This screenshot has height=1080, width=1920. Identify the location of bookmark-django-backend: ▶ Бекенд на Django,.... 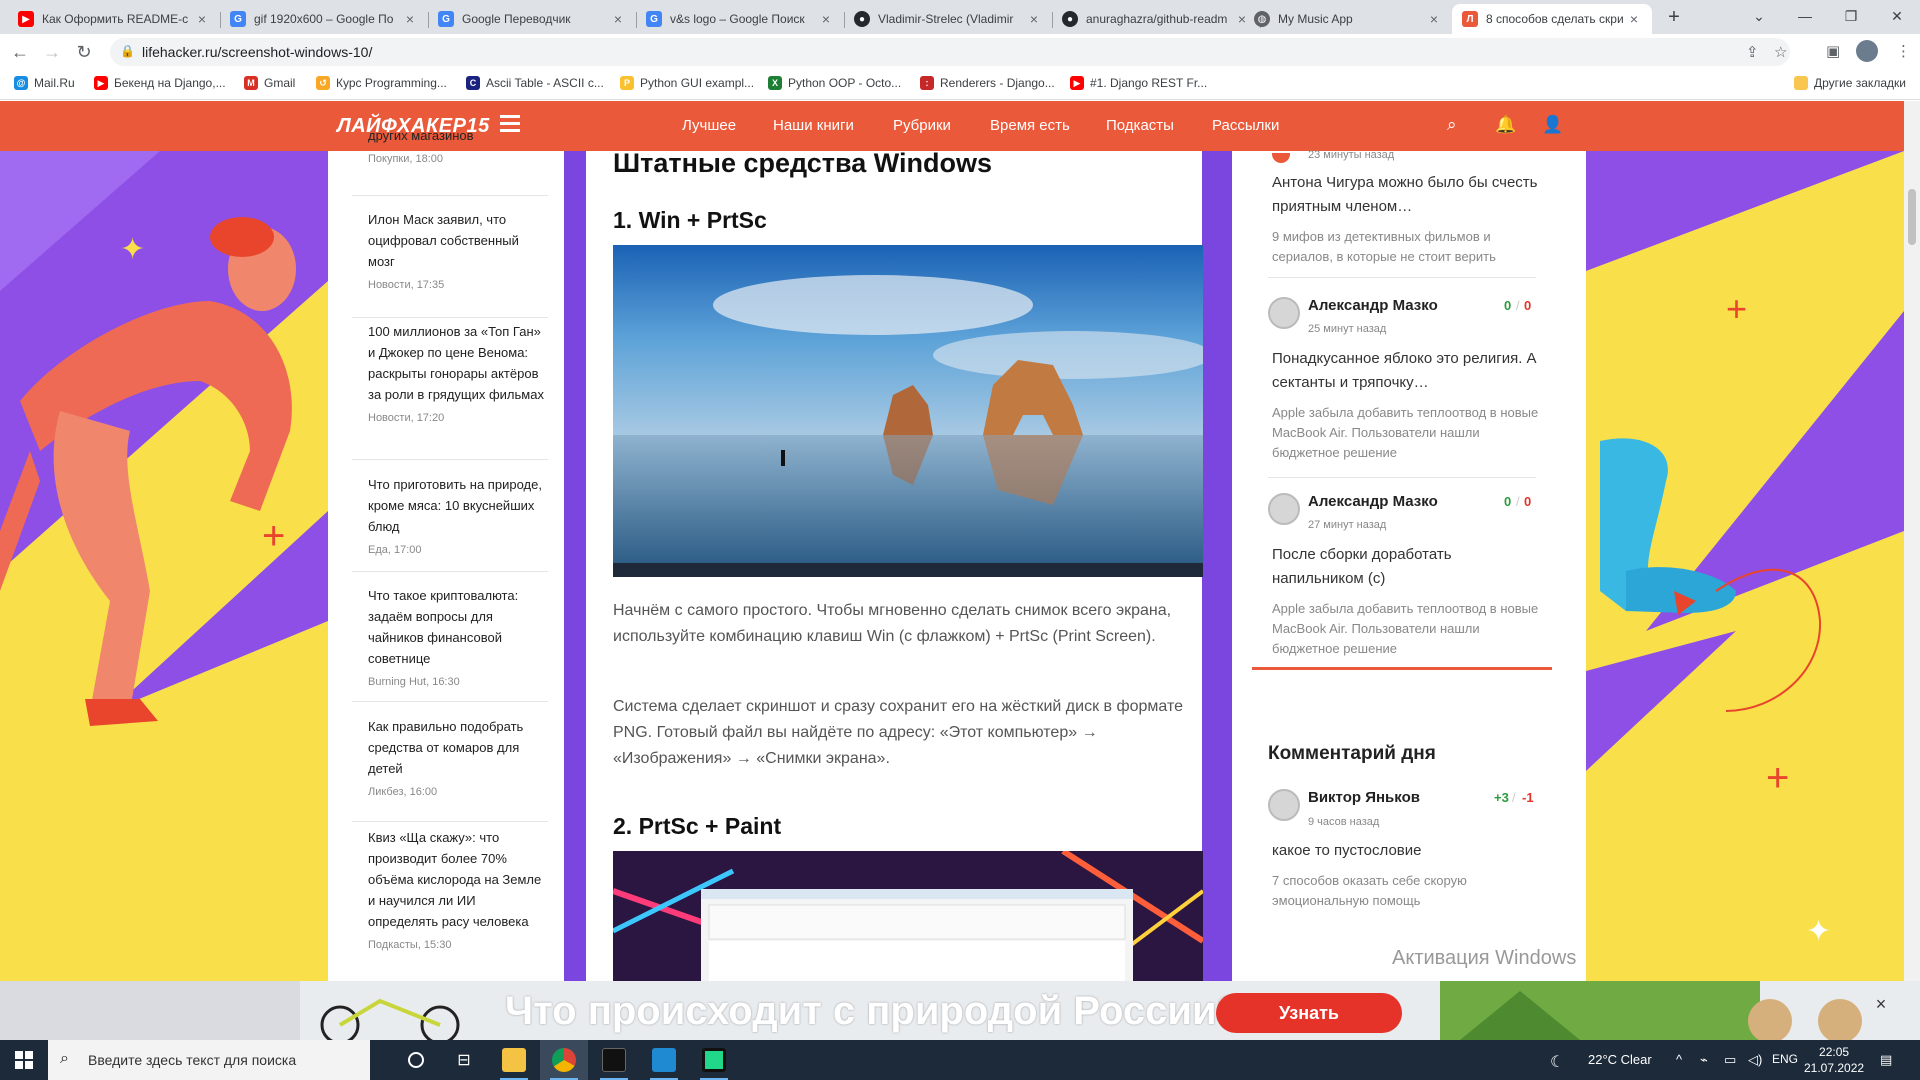
(160, 83).